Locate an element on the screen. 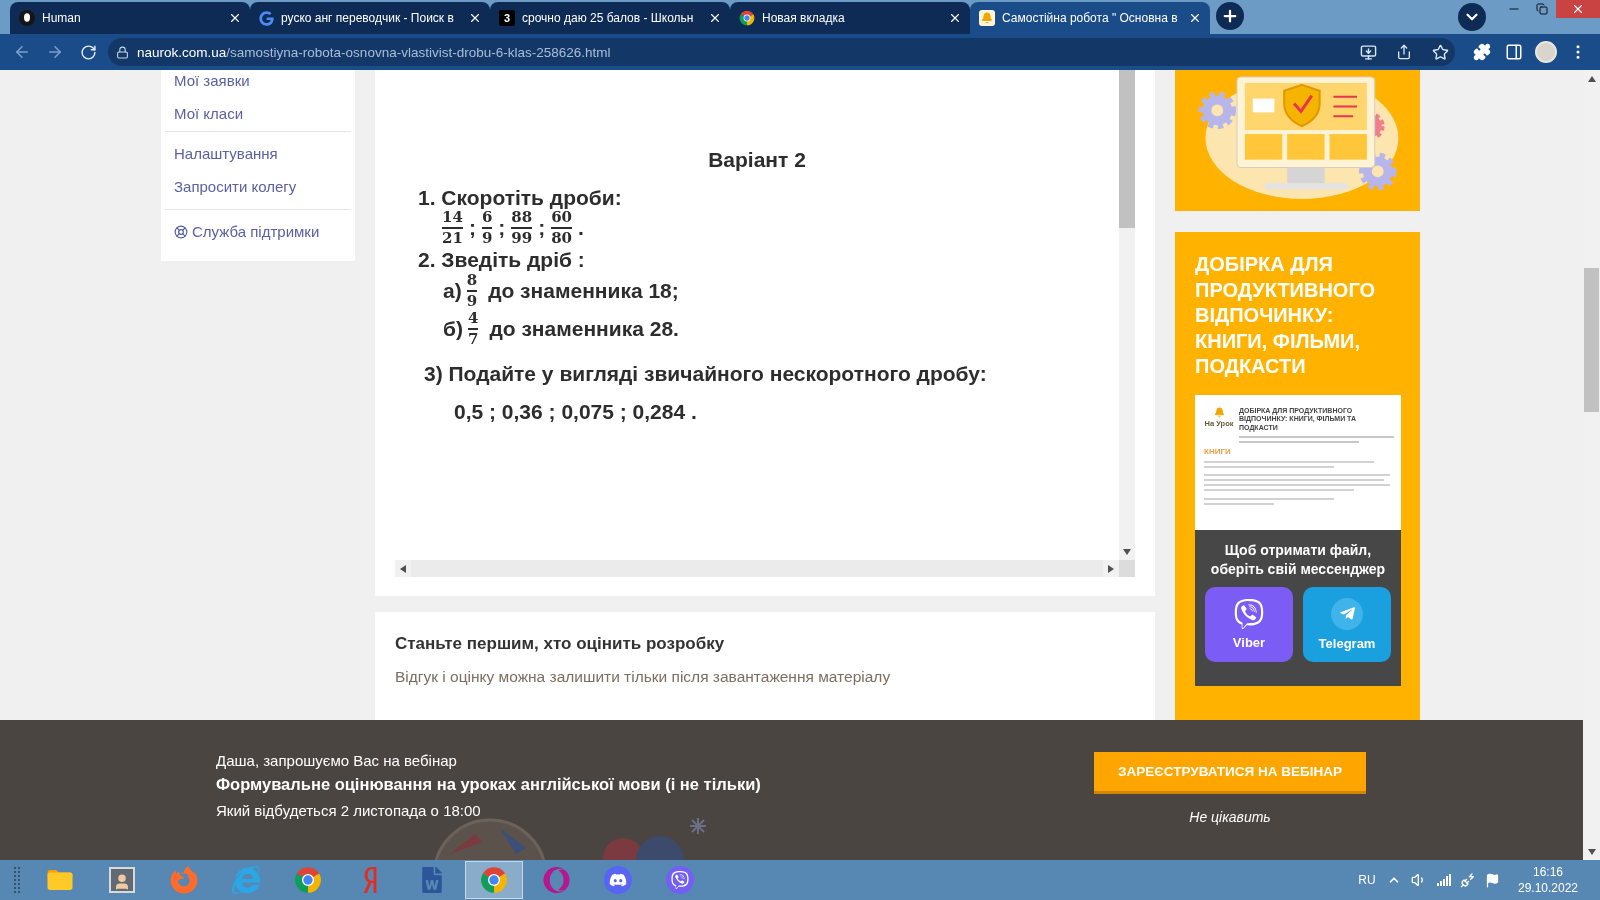  star-icon is located at coordinates (1440, 52).